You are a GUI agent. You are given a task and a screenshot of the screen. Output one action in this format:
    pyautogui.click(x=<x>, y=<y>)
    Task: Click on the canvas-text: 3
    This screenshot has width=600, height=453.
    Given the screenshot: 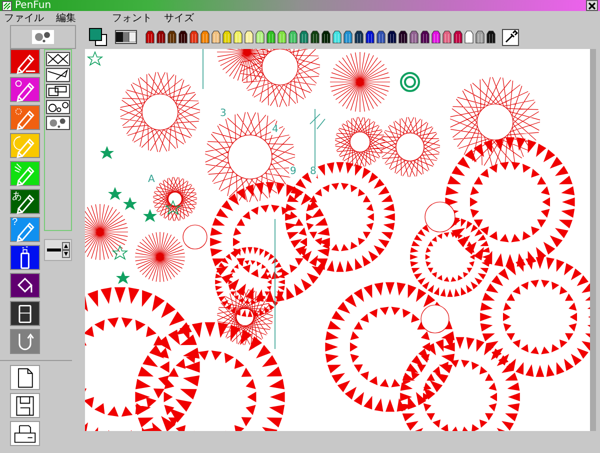 What is the action you would take?
    pyautogui.click(x=223, y=114)
    